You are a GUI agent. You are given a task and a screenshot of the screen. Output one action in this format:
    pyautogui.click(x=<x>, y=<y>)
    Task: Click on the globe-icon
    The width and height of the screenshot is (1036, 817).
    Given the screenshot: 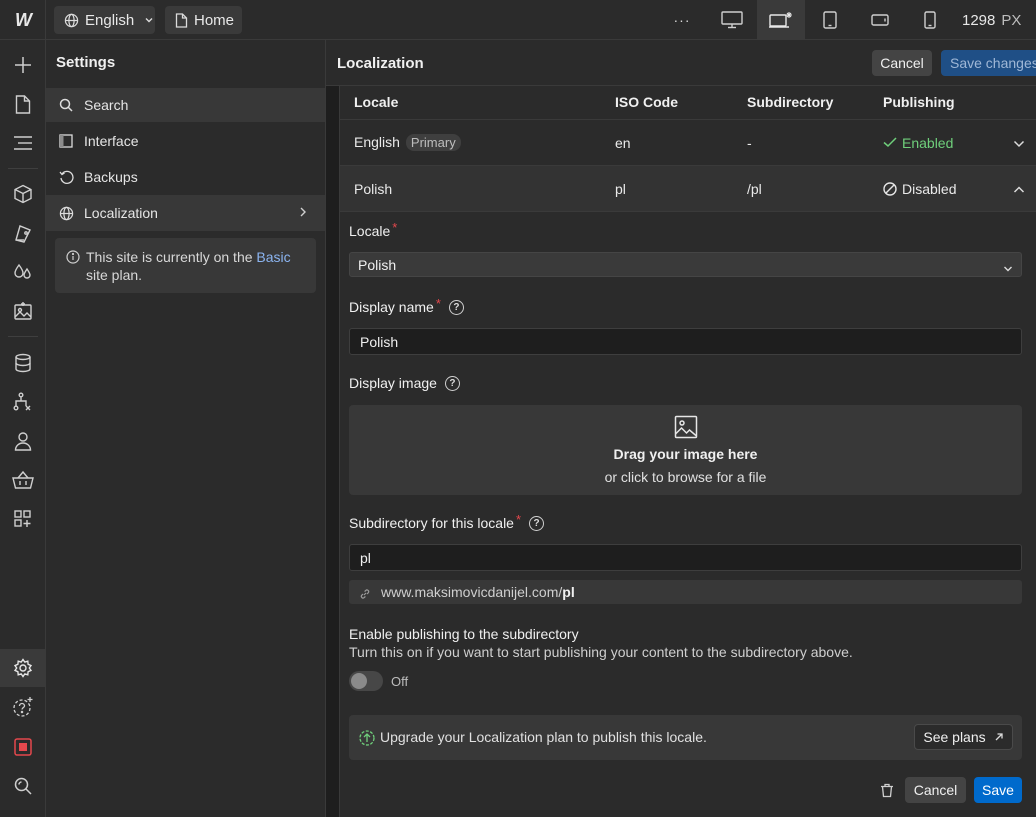 What is the action you would take?
    pyautogui.click(x=66, y=213)
    